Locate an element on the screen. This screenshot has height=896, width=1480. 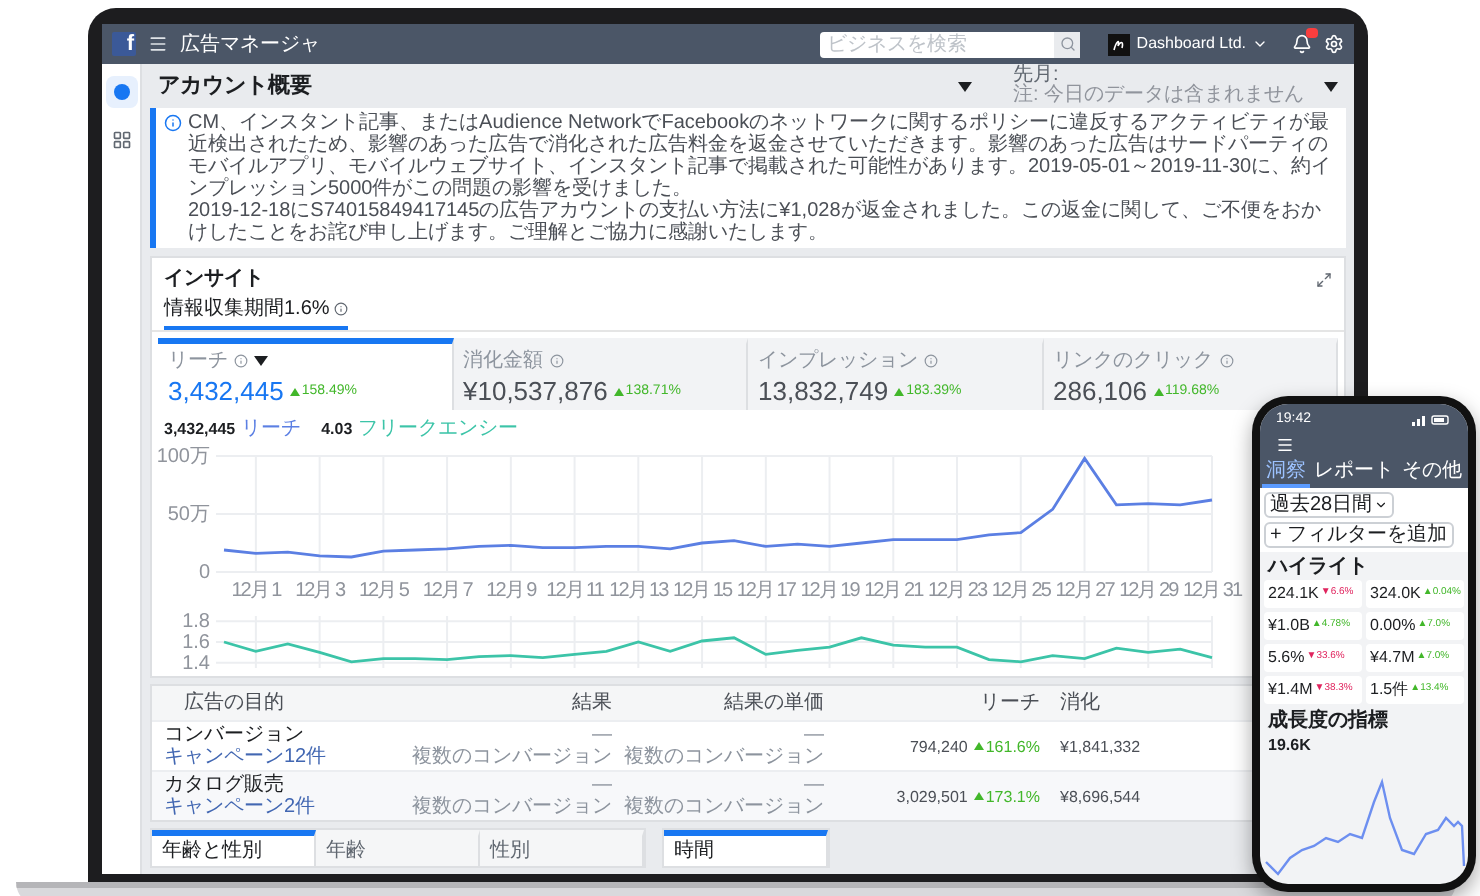
axis-tick-label: 1.8 is located at coordinates (196, 622).